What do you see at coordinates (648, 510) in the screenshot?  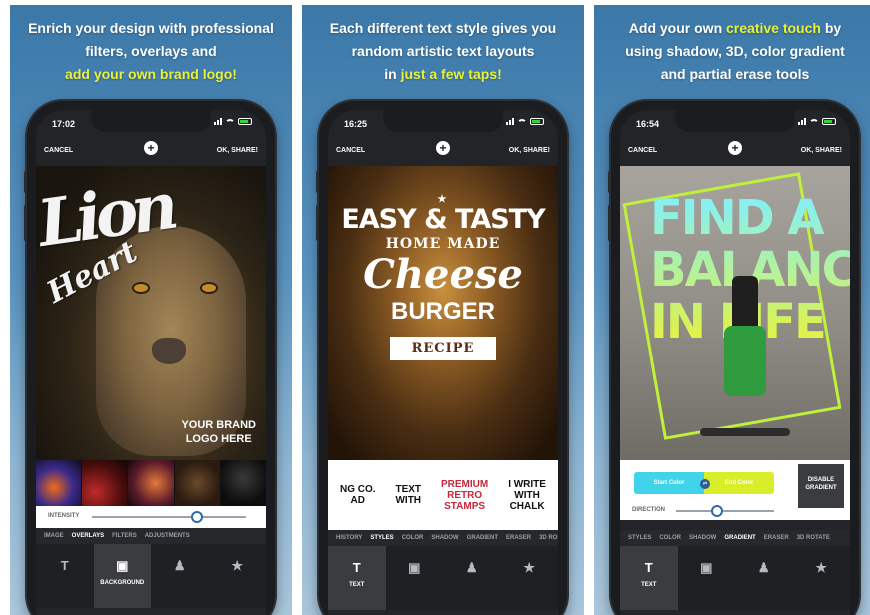 I see `slider-label: DIRECTION` at bounding box center [648, 510].